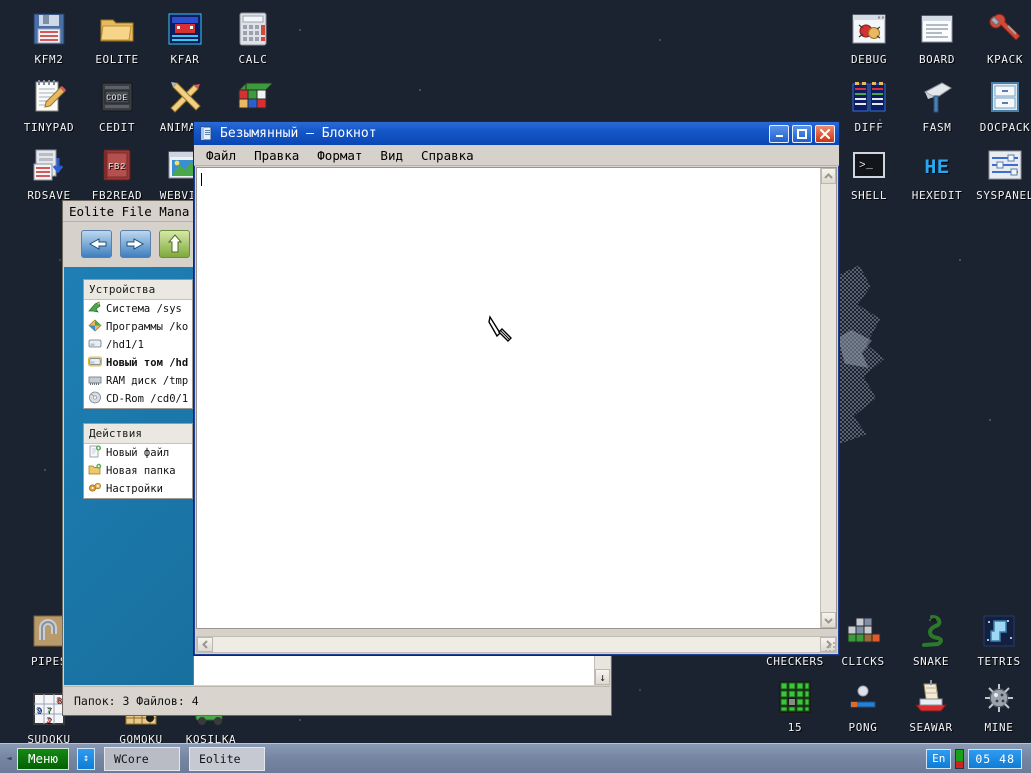  Describe the element at coordinates (447, 155) in the screenshot. I see `menu-item-4: Справка` at that location.